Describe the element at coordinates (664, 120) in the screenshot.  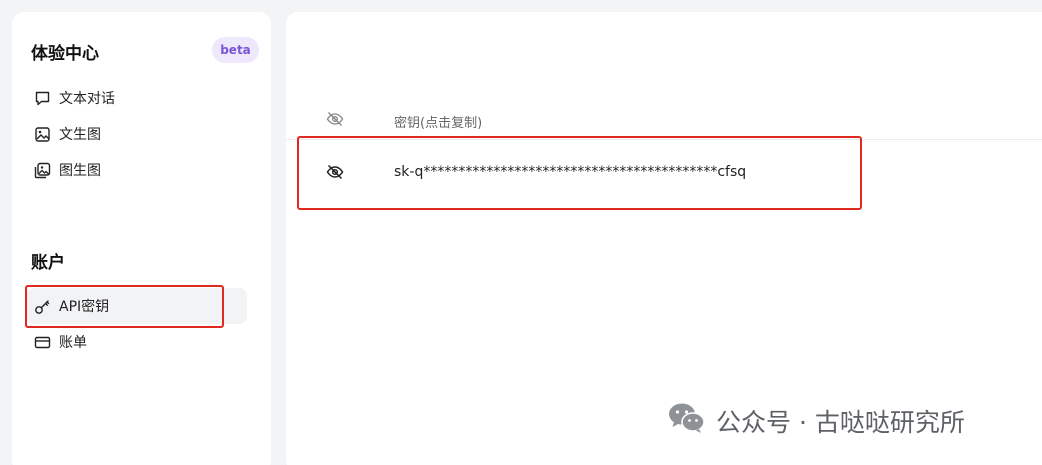
I see `table-header: 密钥(点击复制)` at that location.